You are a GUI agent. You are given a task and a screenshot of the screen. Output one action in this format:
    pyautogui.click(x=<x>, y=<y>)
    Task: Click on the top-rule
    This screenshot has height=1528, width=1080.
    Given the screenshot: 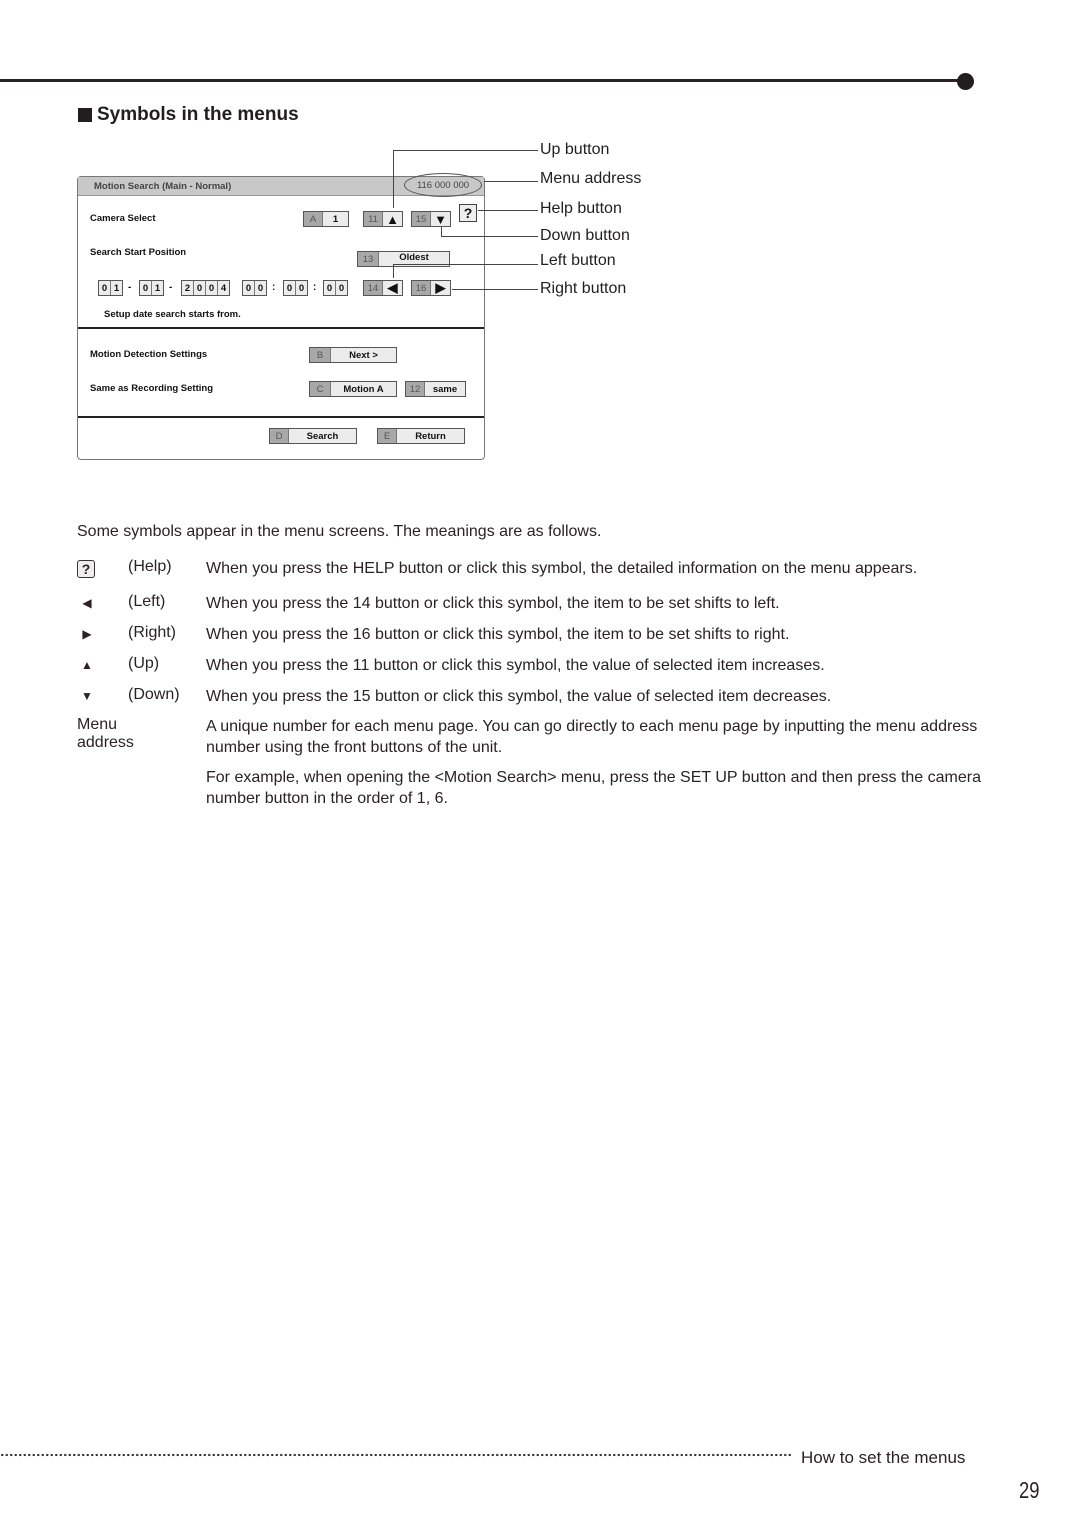 What is the action you would take?
    pyautogui.click(x=483, y=80)
    